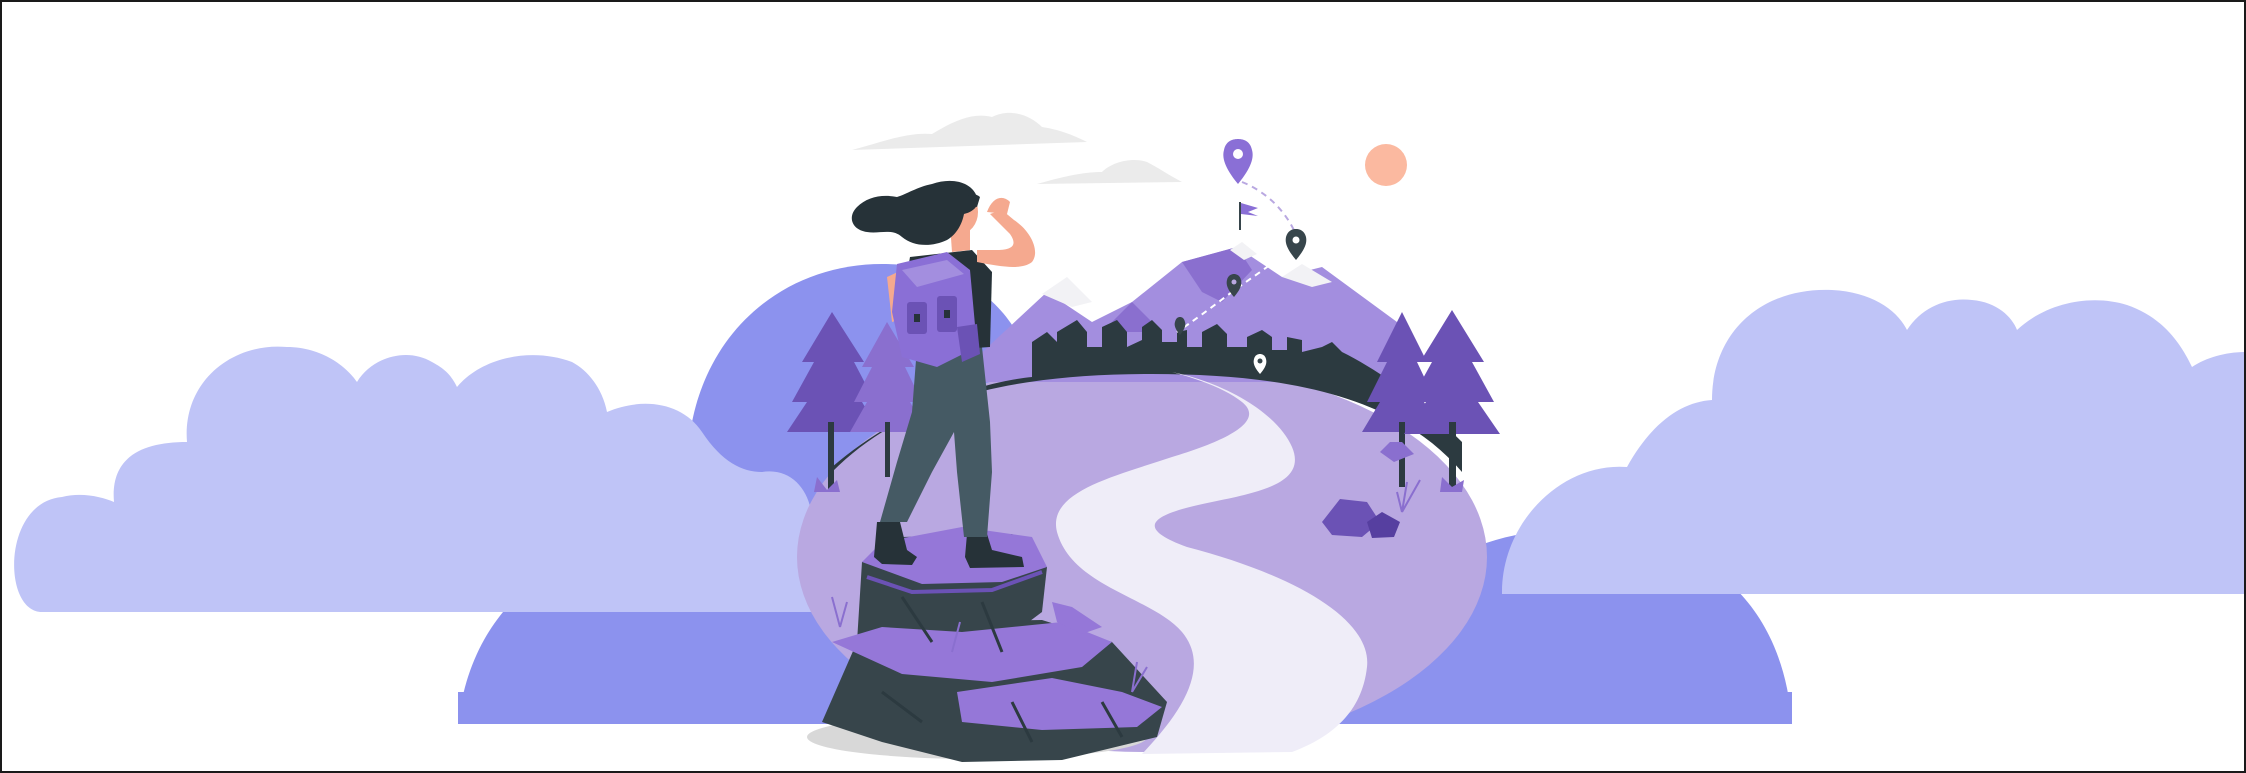  I want to click on raised-arm, so click(1006, 238).